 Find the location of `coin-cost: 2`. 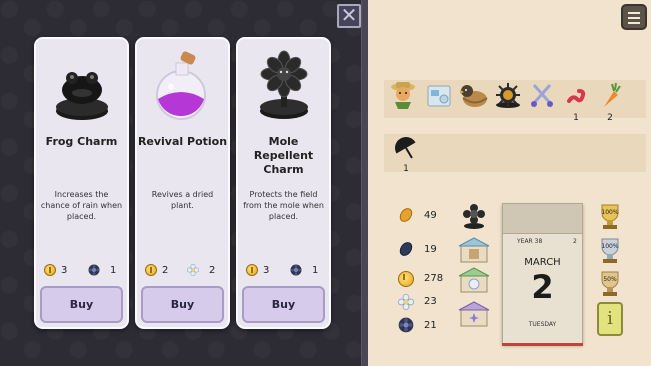

coin-cost: 2 is located at coordinates (156, 270).